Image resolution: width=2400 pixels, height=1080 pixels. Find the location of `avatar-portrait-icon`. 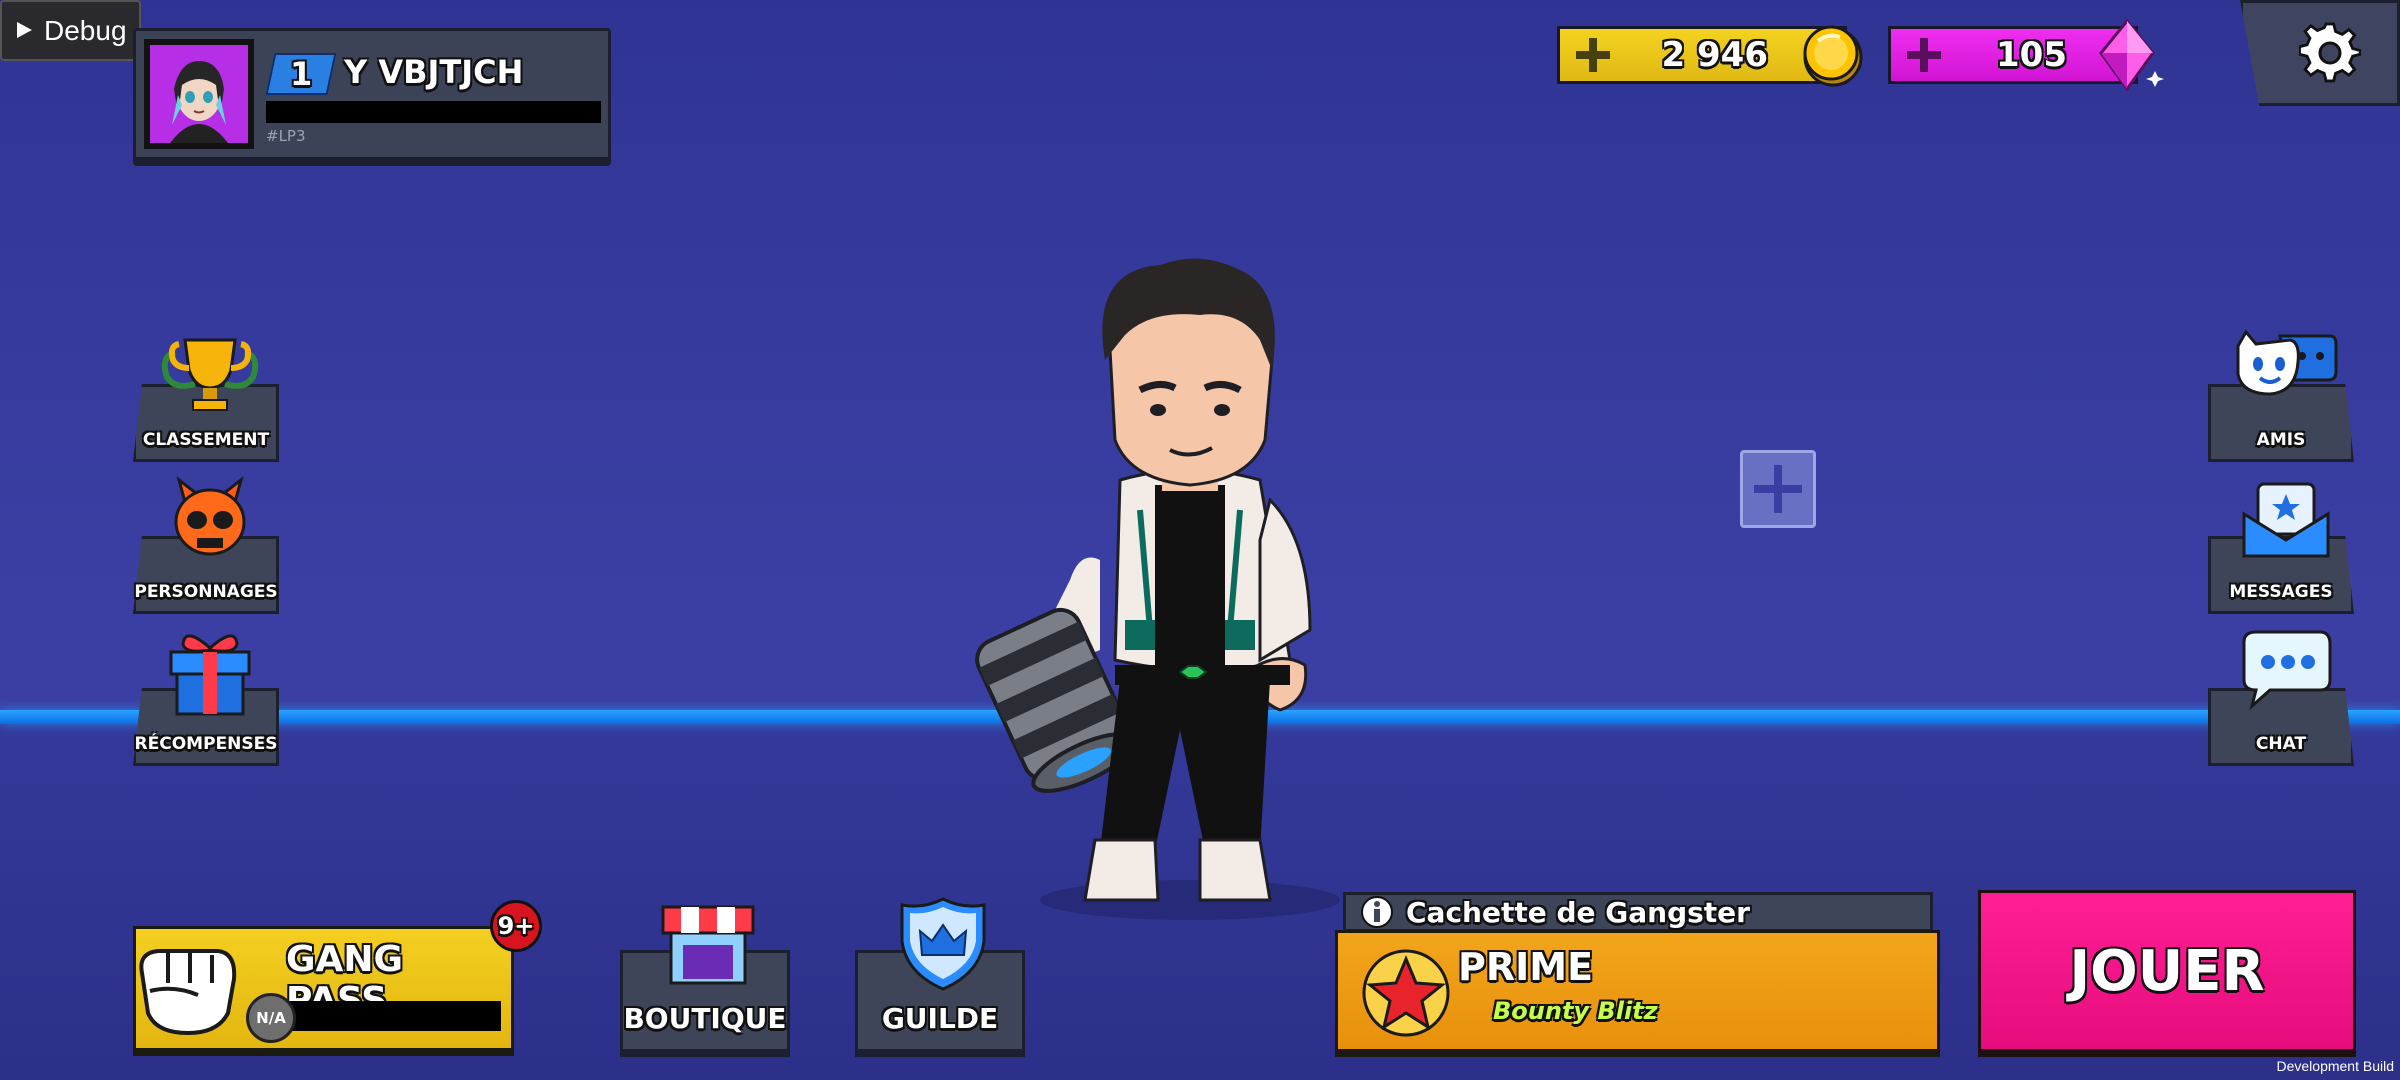

avatar-portrait-icon is located at coordinates (199, 94).